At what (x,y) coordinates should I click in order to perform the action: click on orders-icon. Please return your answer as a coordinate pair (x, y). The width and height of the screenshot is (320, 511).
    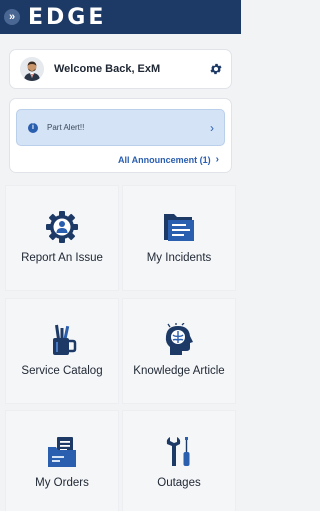
    Looking at the image, I should click on (62, 452).